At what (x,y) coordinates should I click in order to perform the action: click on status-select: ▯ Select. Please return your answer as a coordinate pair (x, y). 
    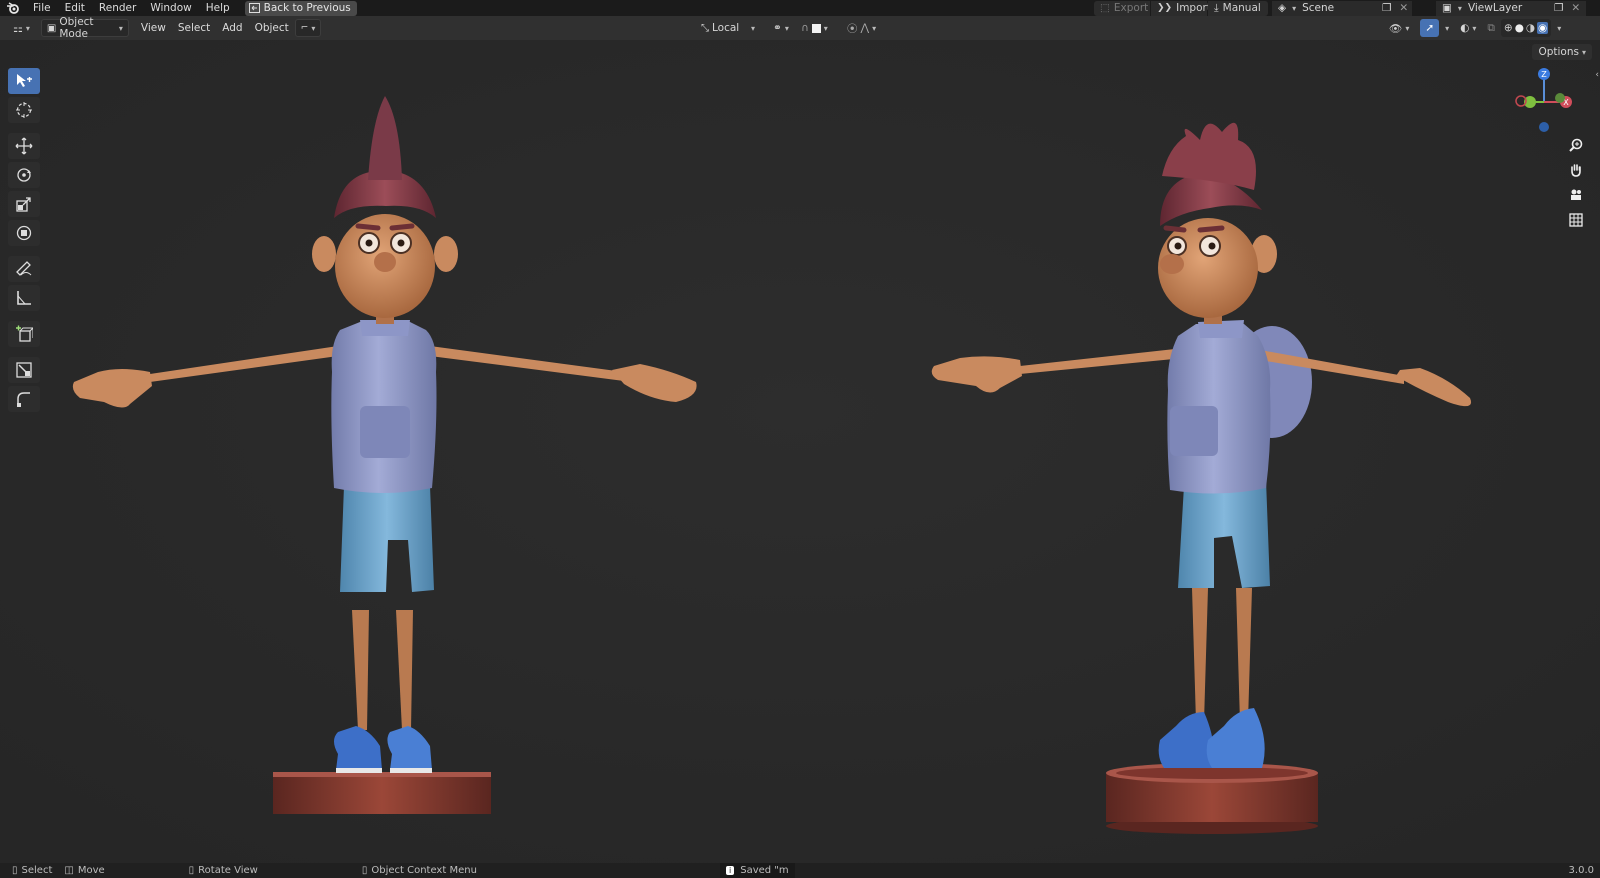
    Looking at the image, I should click on (32, 870).